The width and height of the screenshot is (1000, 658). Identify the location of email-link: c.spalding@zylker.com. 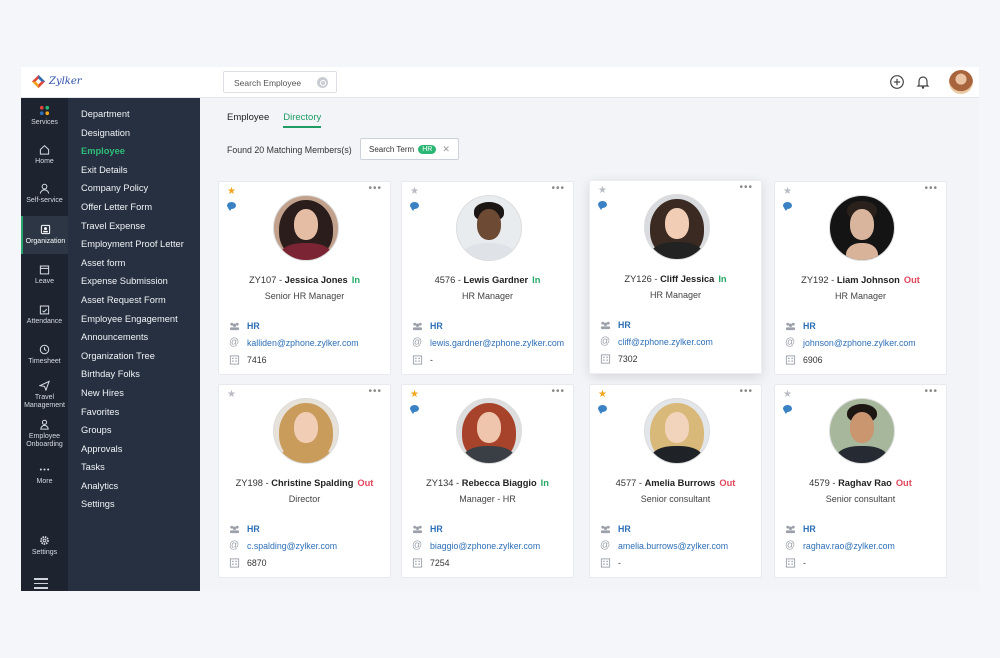
(292, 546).